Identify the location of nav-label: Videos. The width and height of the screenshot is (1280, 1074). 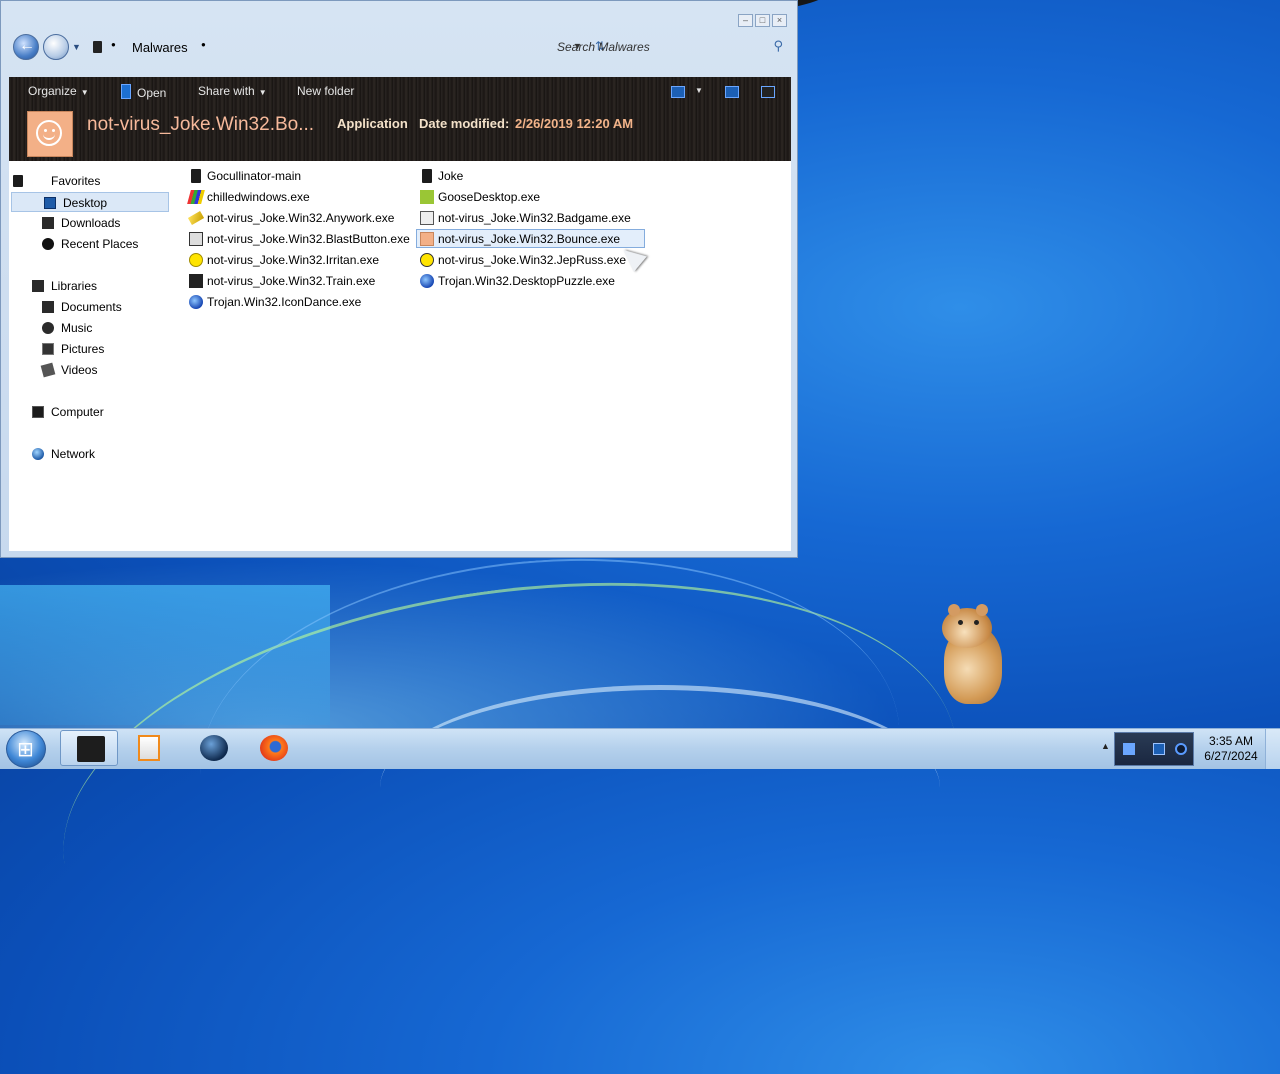
(79, 370).